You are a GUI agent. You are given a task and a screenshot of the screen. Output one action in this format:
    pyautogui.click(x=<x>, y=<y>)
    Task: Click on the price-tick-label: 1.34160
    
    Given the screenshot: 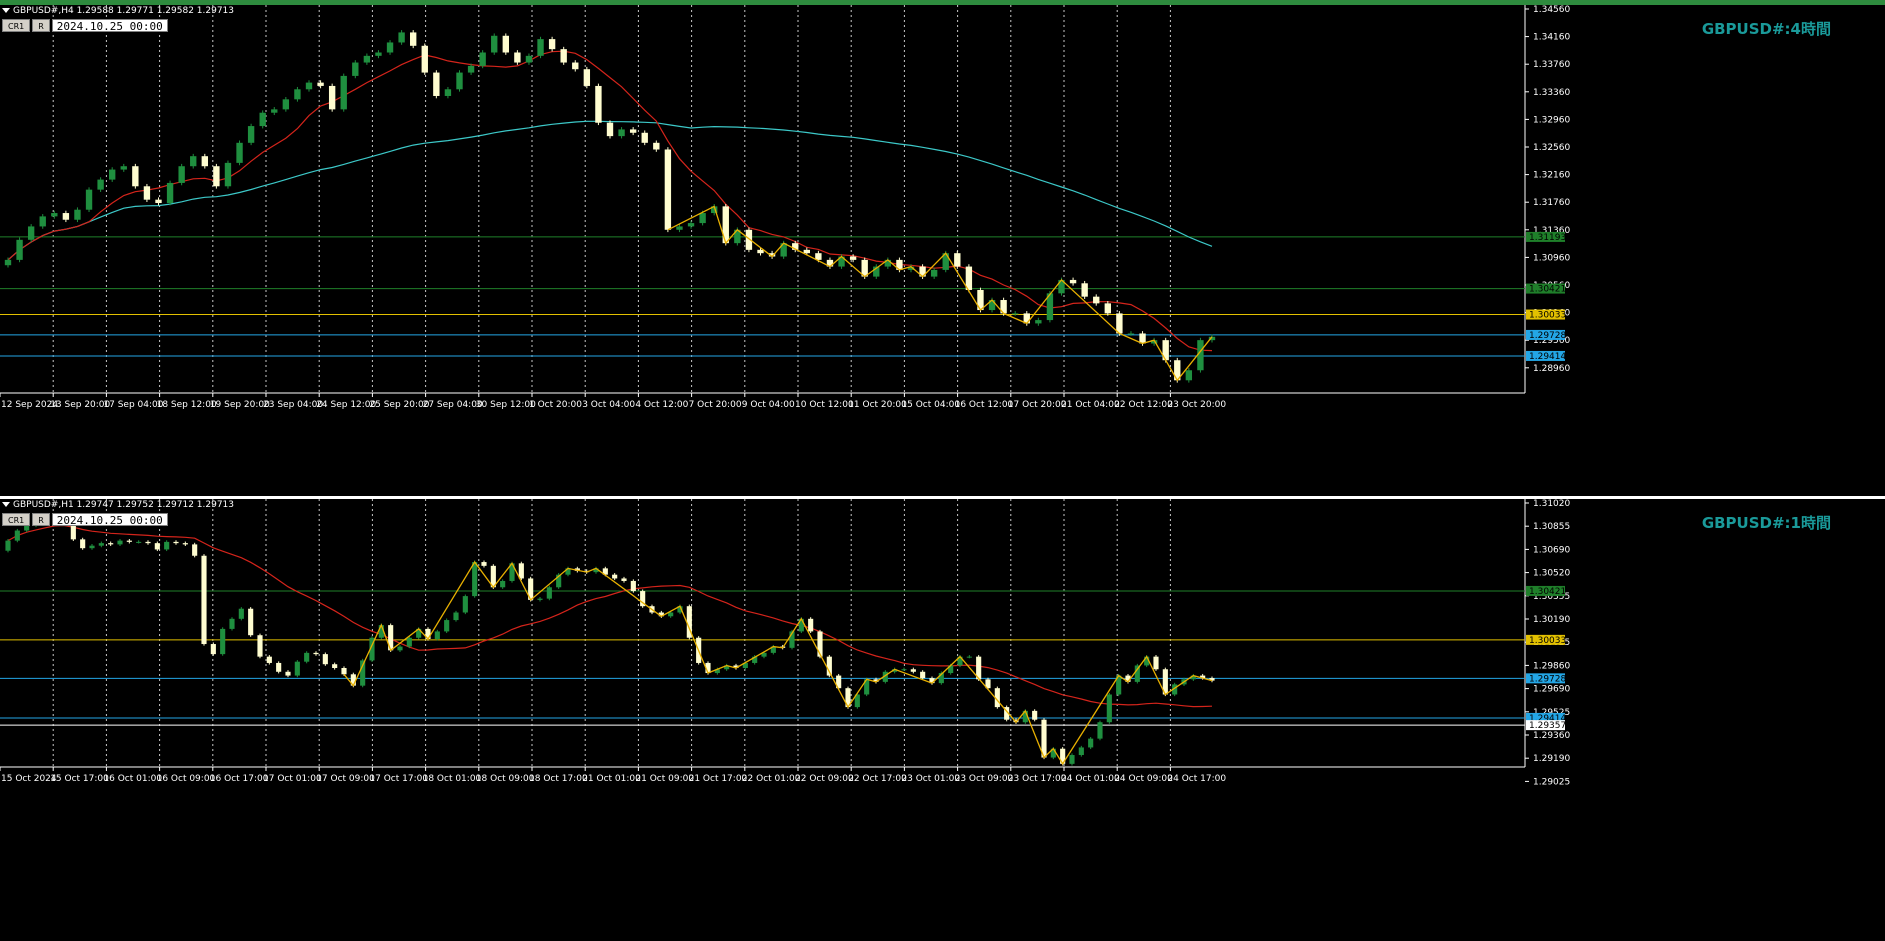 What is the action you would take?
    pyautogui.click(x=1551, y=38)
    